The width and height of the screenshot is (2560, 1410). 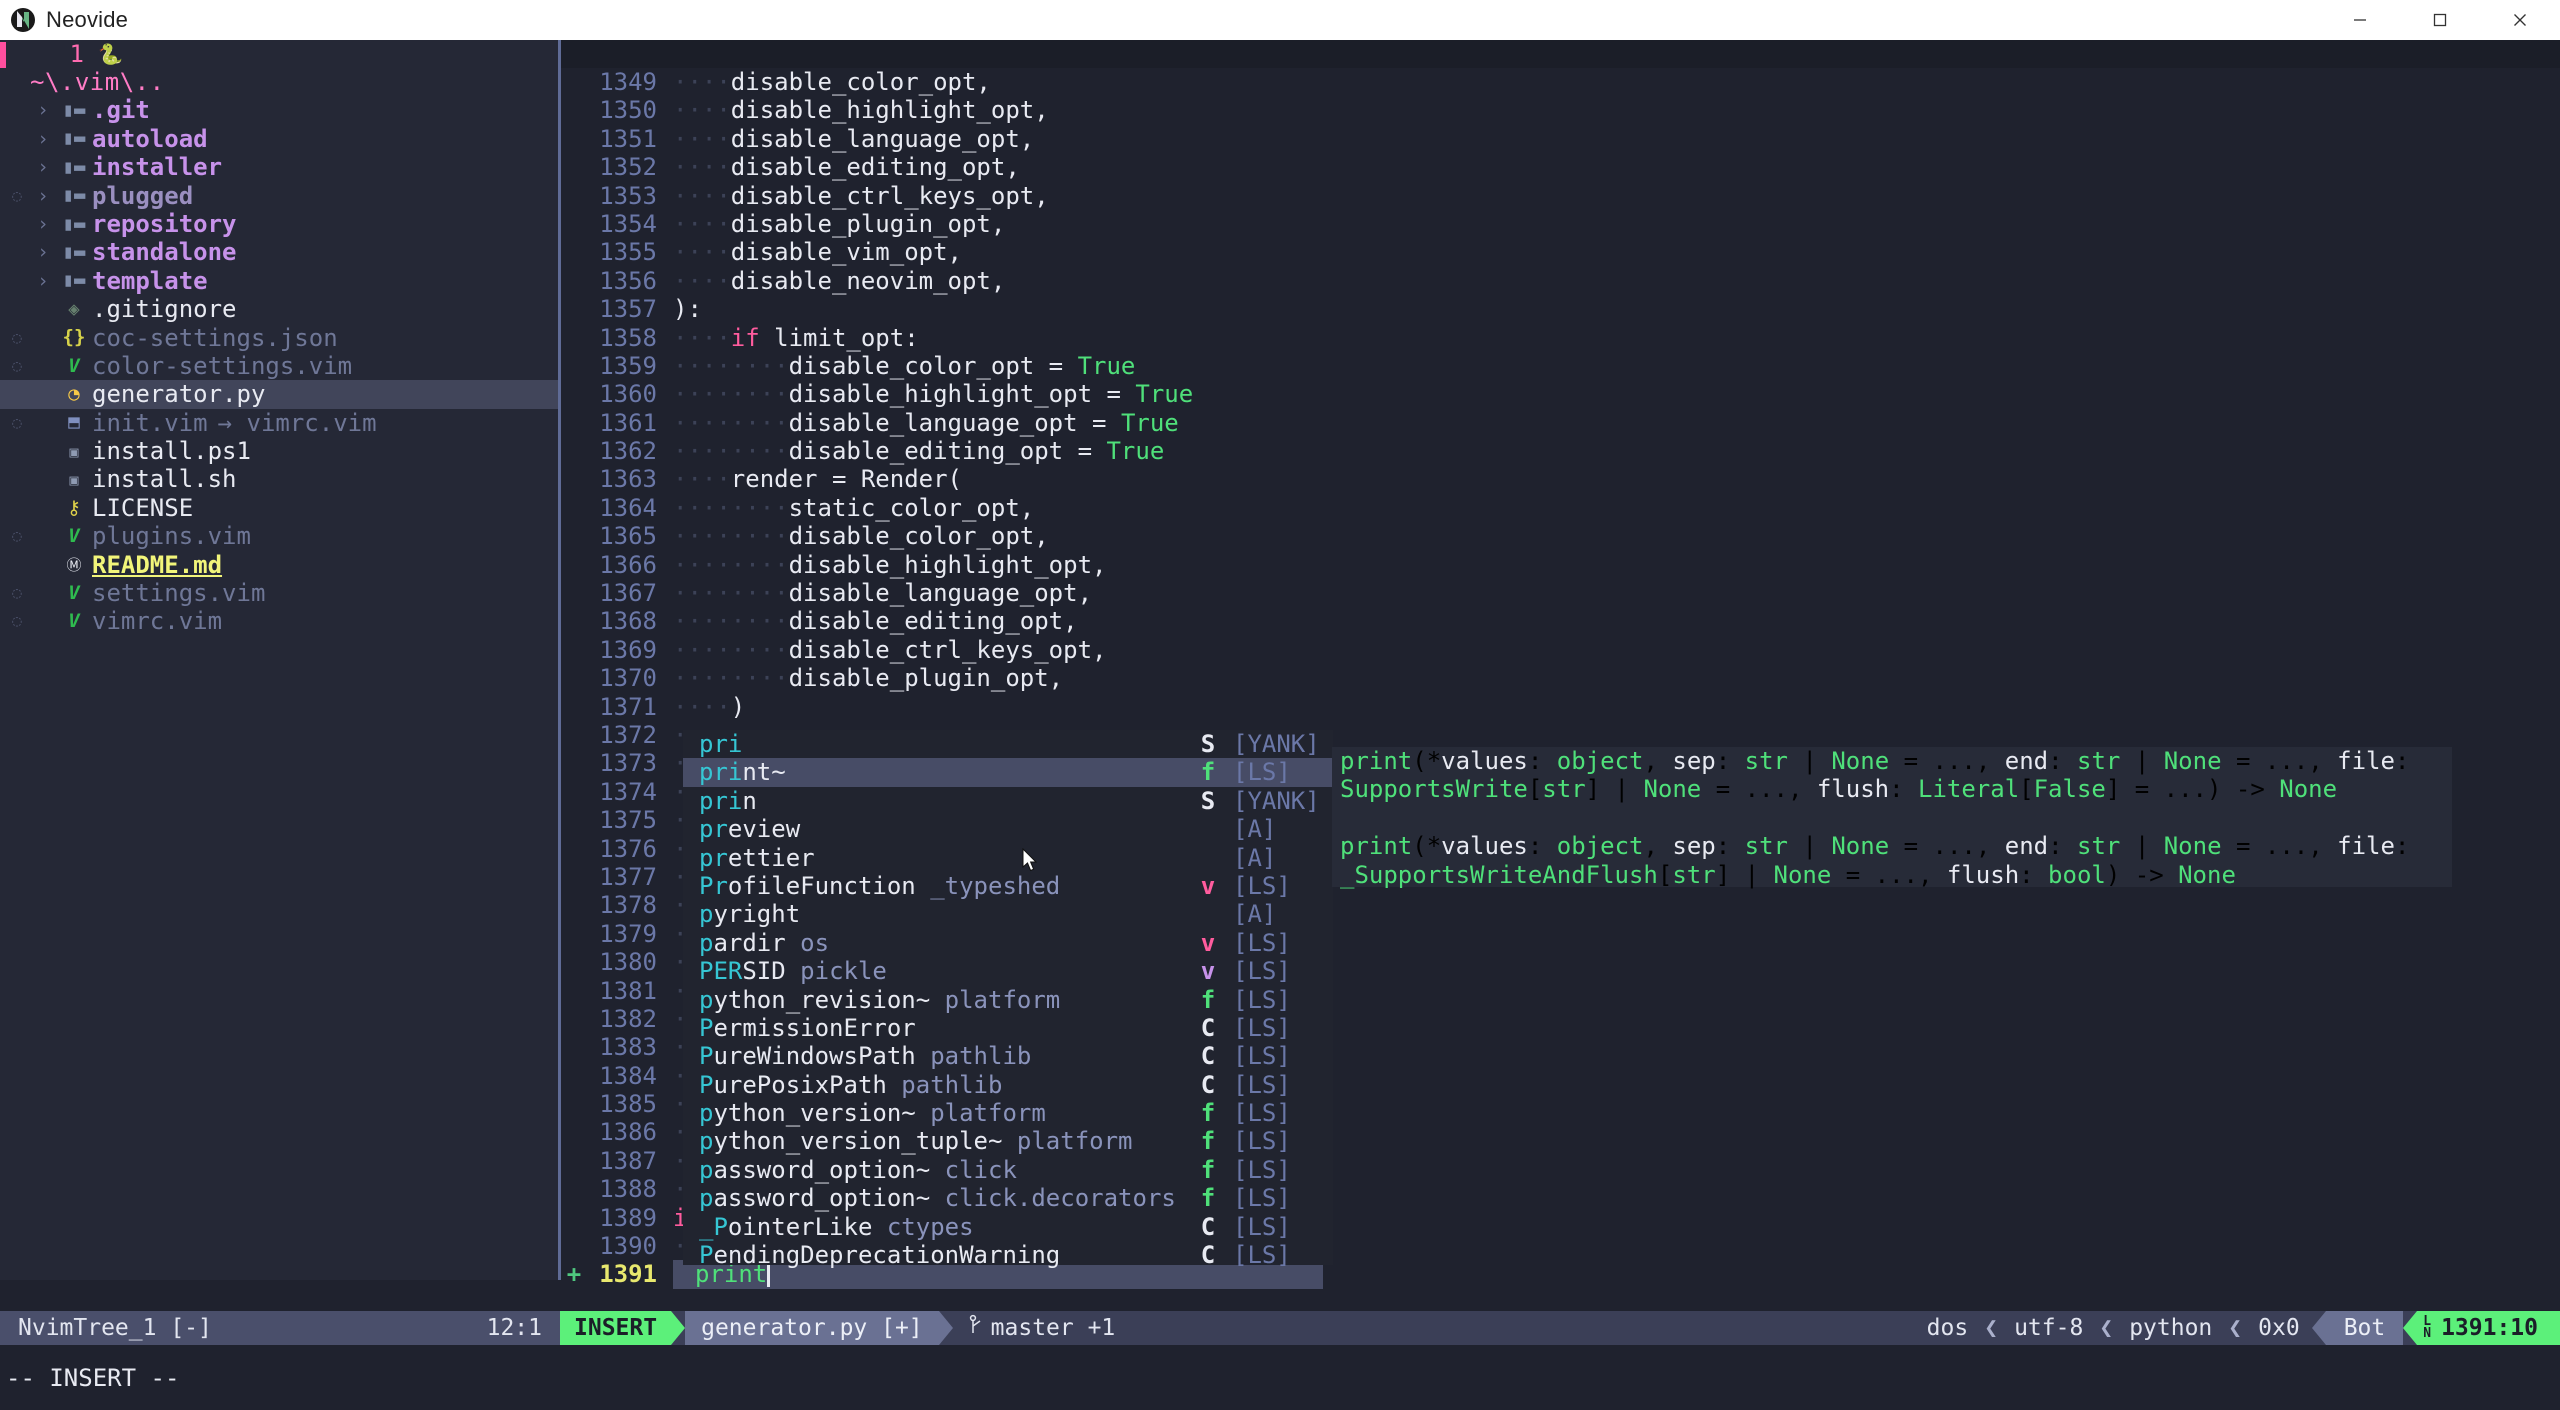 What do you see at coordinates (628, 621) in the screenshot?
I see `line-number: 1368` at bounding box center [628, 621].